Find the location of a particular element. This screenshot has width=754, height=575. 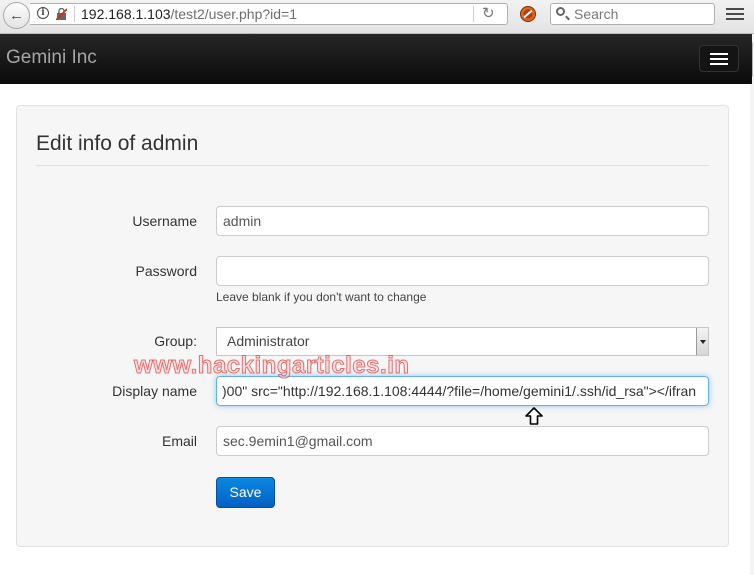

url-bar: i 192.168.1.103/test2/user.php?id=1 ↻ is located at coordinates (269, 14).